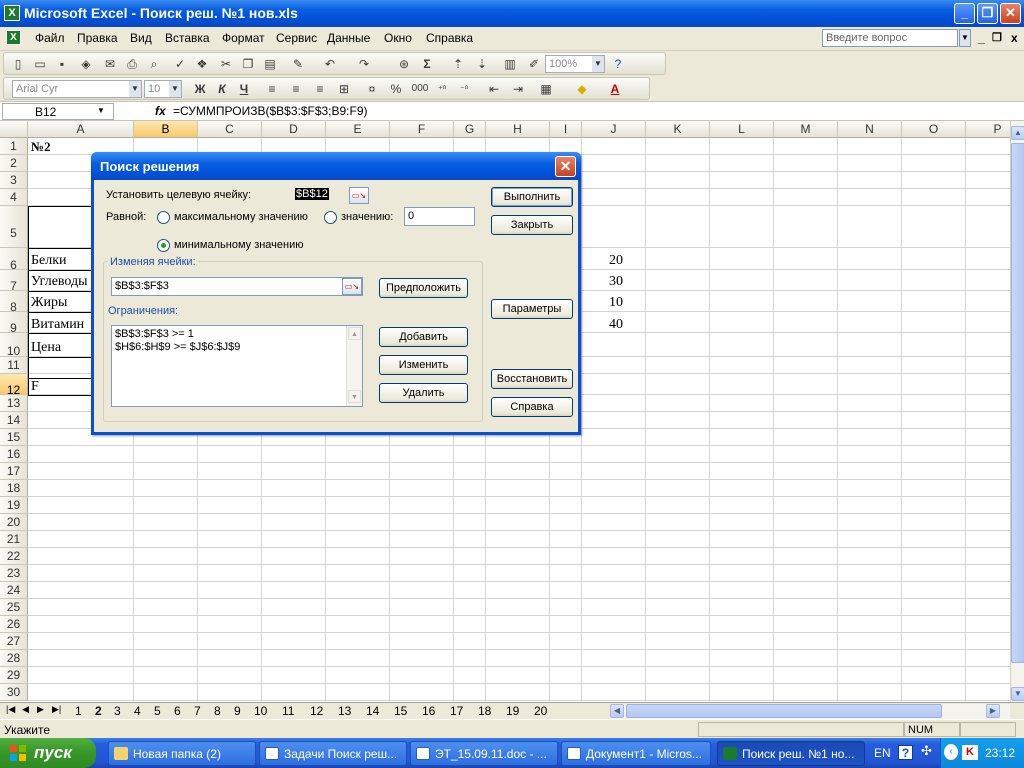  I want to click on column-header-m: M, so click(806, 129).